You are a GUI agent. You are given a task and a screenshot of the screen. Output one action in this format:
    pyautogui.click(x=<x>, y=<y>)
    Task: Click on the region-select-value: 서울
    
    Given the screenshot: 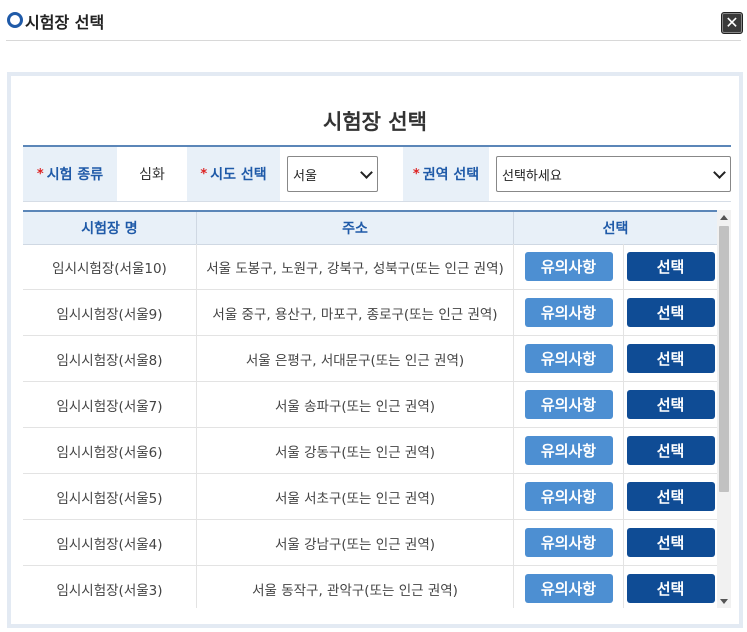 What is the action you would take?
    pyautogui.click(x=305, y=176)
    